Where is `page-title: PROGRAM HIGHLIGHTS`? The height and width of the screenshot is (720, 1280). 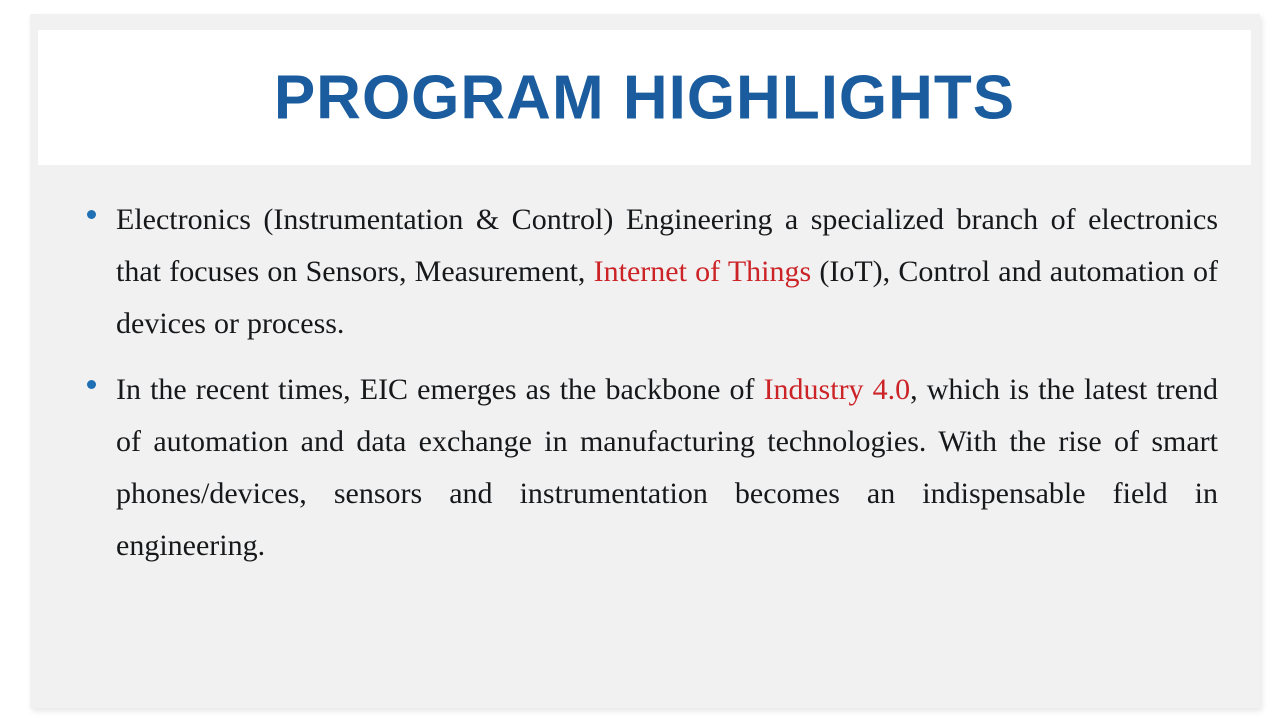
page-title: PROGRAM HIGHLIGHTS is located at coordinates (644, 97).